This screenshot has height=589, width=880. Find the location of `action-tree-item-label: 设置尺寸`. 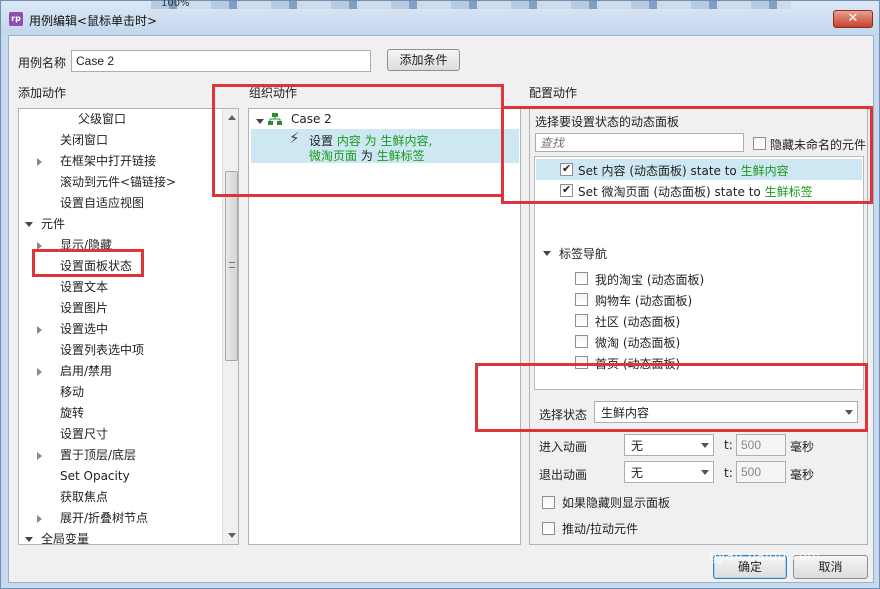

action-tree-item-label: 设置尺寸 is located at coordinates (84, 434).